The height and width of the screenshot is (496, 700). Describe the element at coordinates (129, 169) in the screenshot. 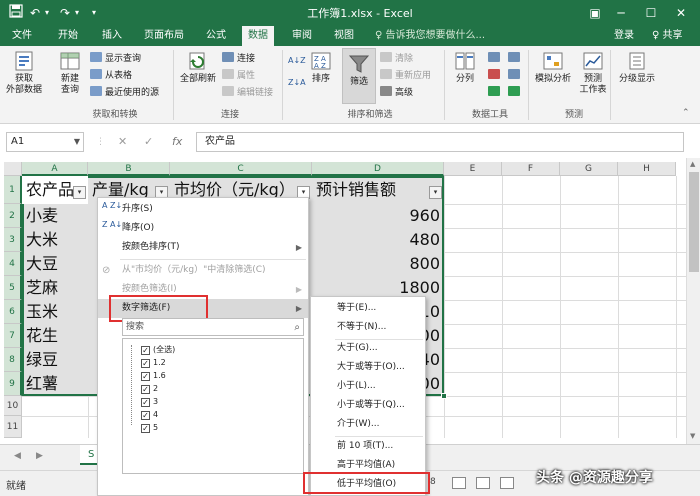

I see `column-header-b: B` at that location.